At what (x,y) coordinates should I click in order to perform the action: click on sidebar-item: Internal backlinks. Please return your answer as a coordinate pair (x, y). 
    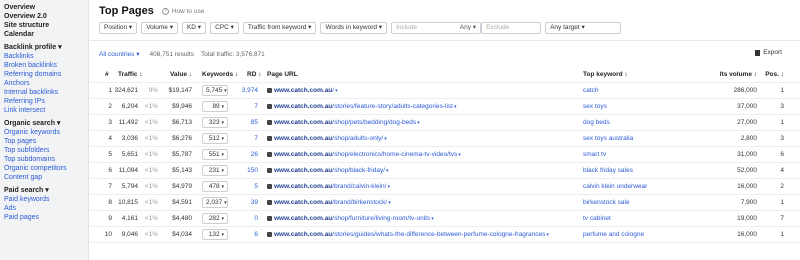
    Looking at the image, I should click on (44, 92).